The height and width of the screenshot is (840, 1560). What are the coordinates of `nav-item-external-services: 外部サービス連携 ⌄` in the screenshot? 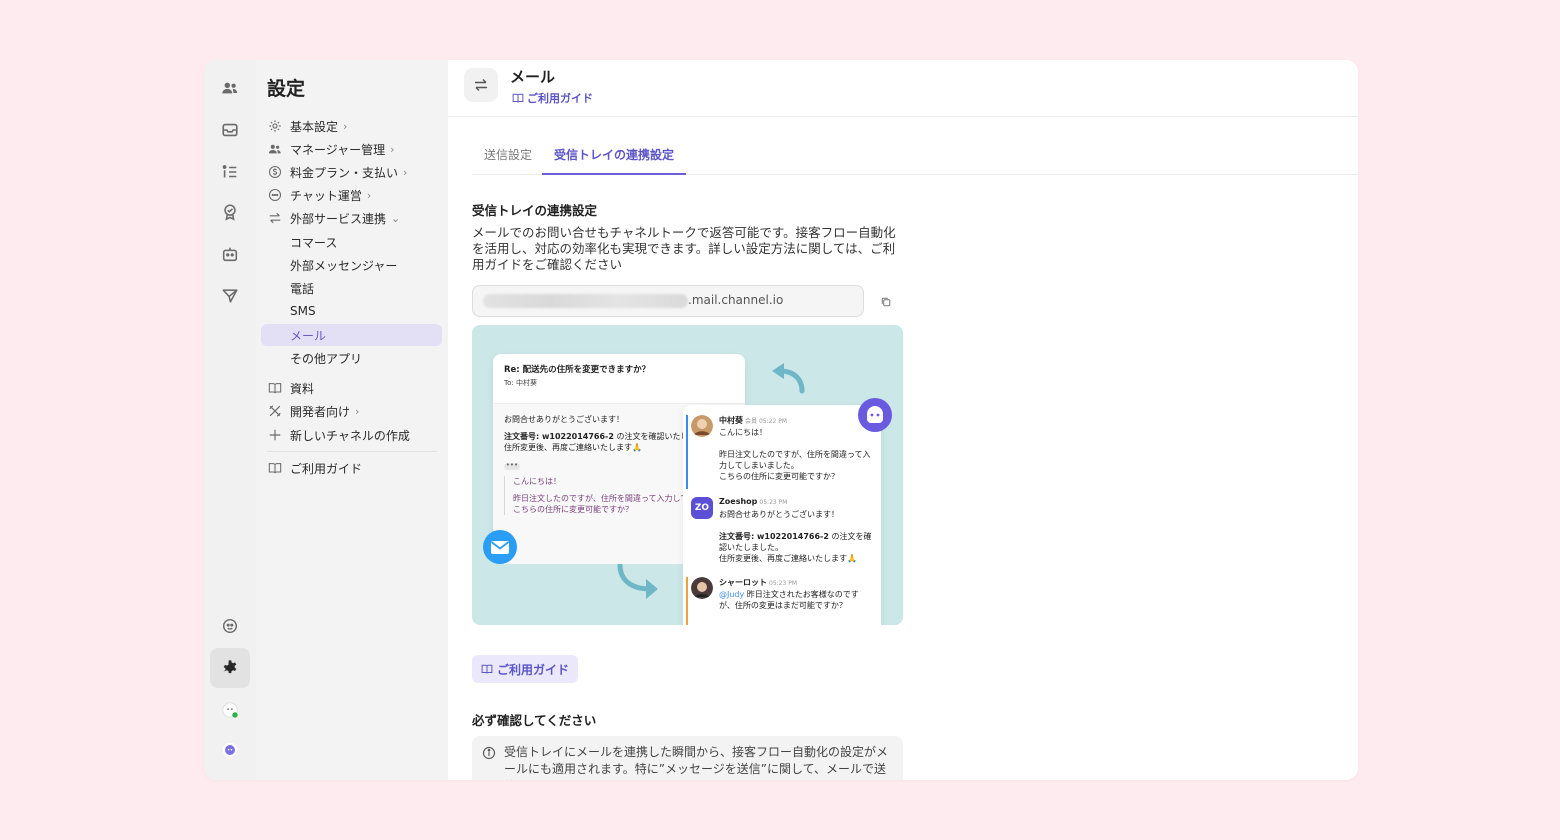 It's located at (351, 218).